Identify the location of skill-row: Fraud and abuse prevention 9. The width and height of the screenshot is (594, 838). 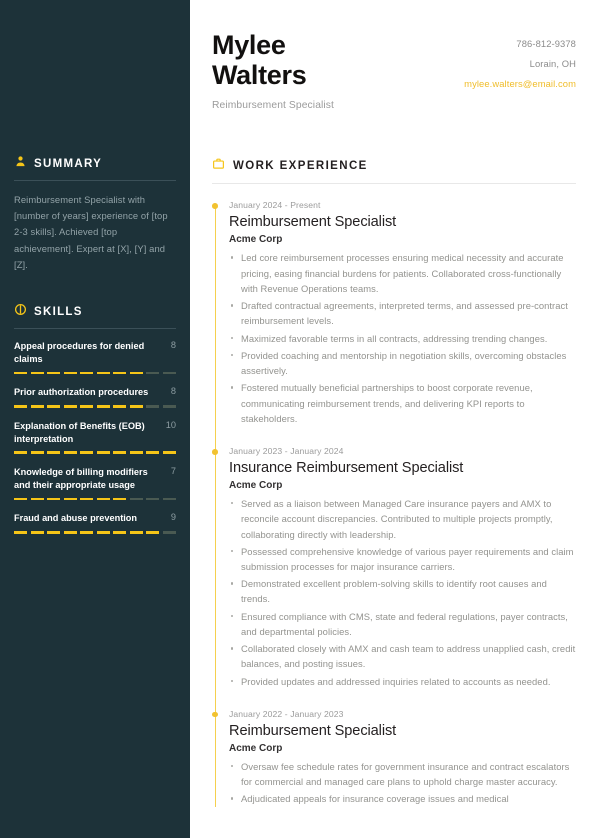
(95, 518).